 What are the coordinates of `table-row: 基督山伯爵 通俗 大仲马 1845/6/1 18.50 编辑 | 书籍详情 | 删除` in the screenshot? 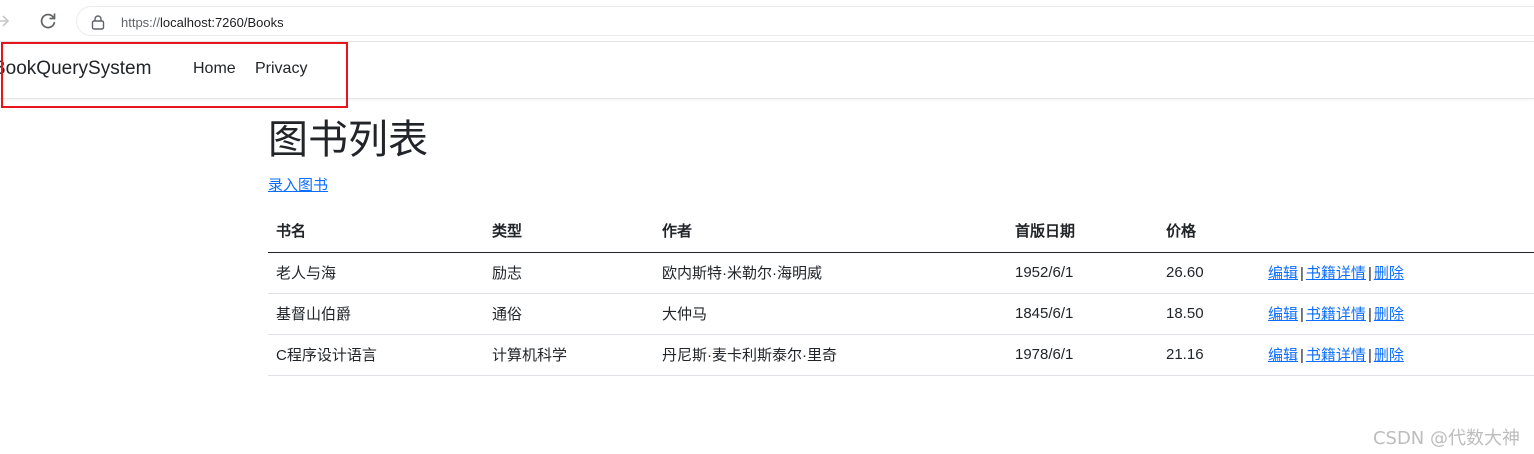 It's located at (901, 314).